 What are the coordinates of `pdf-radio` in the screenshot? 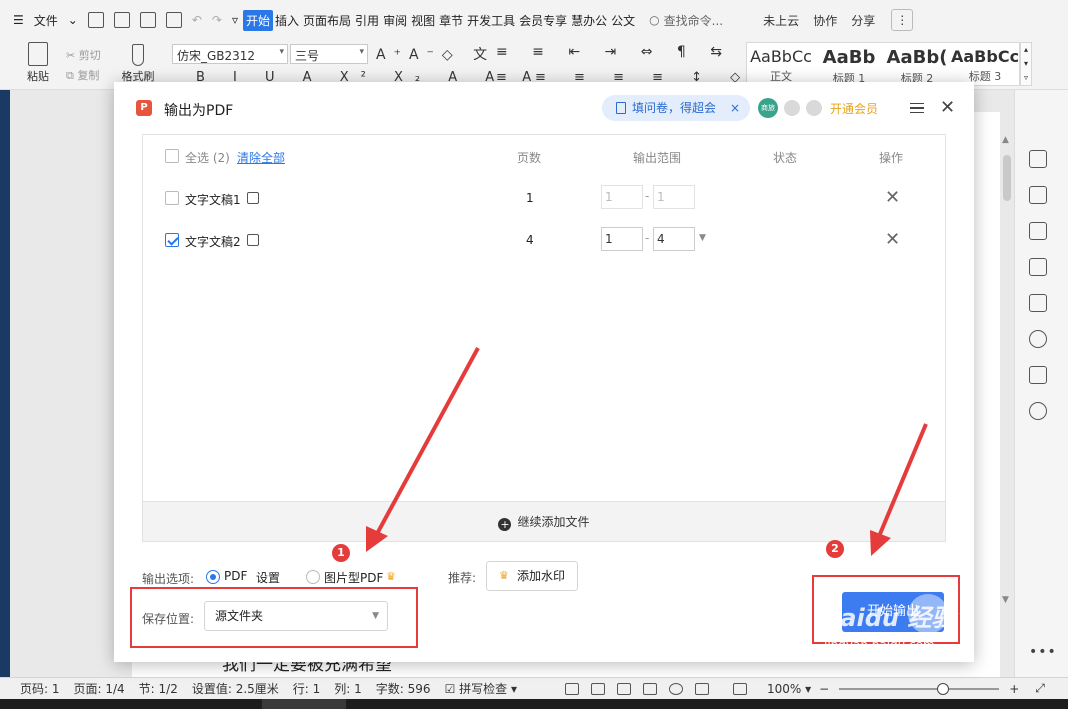 It's located at (213, 577).